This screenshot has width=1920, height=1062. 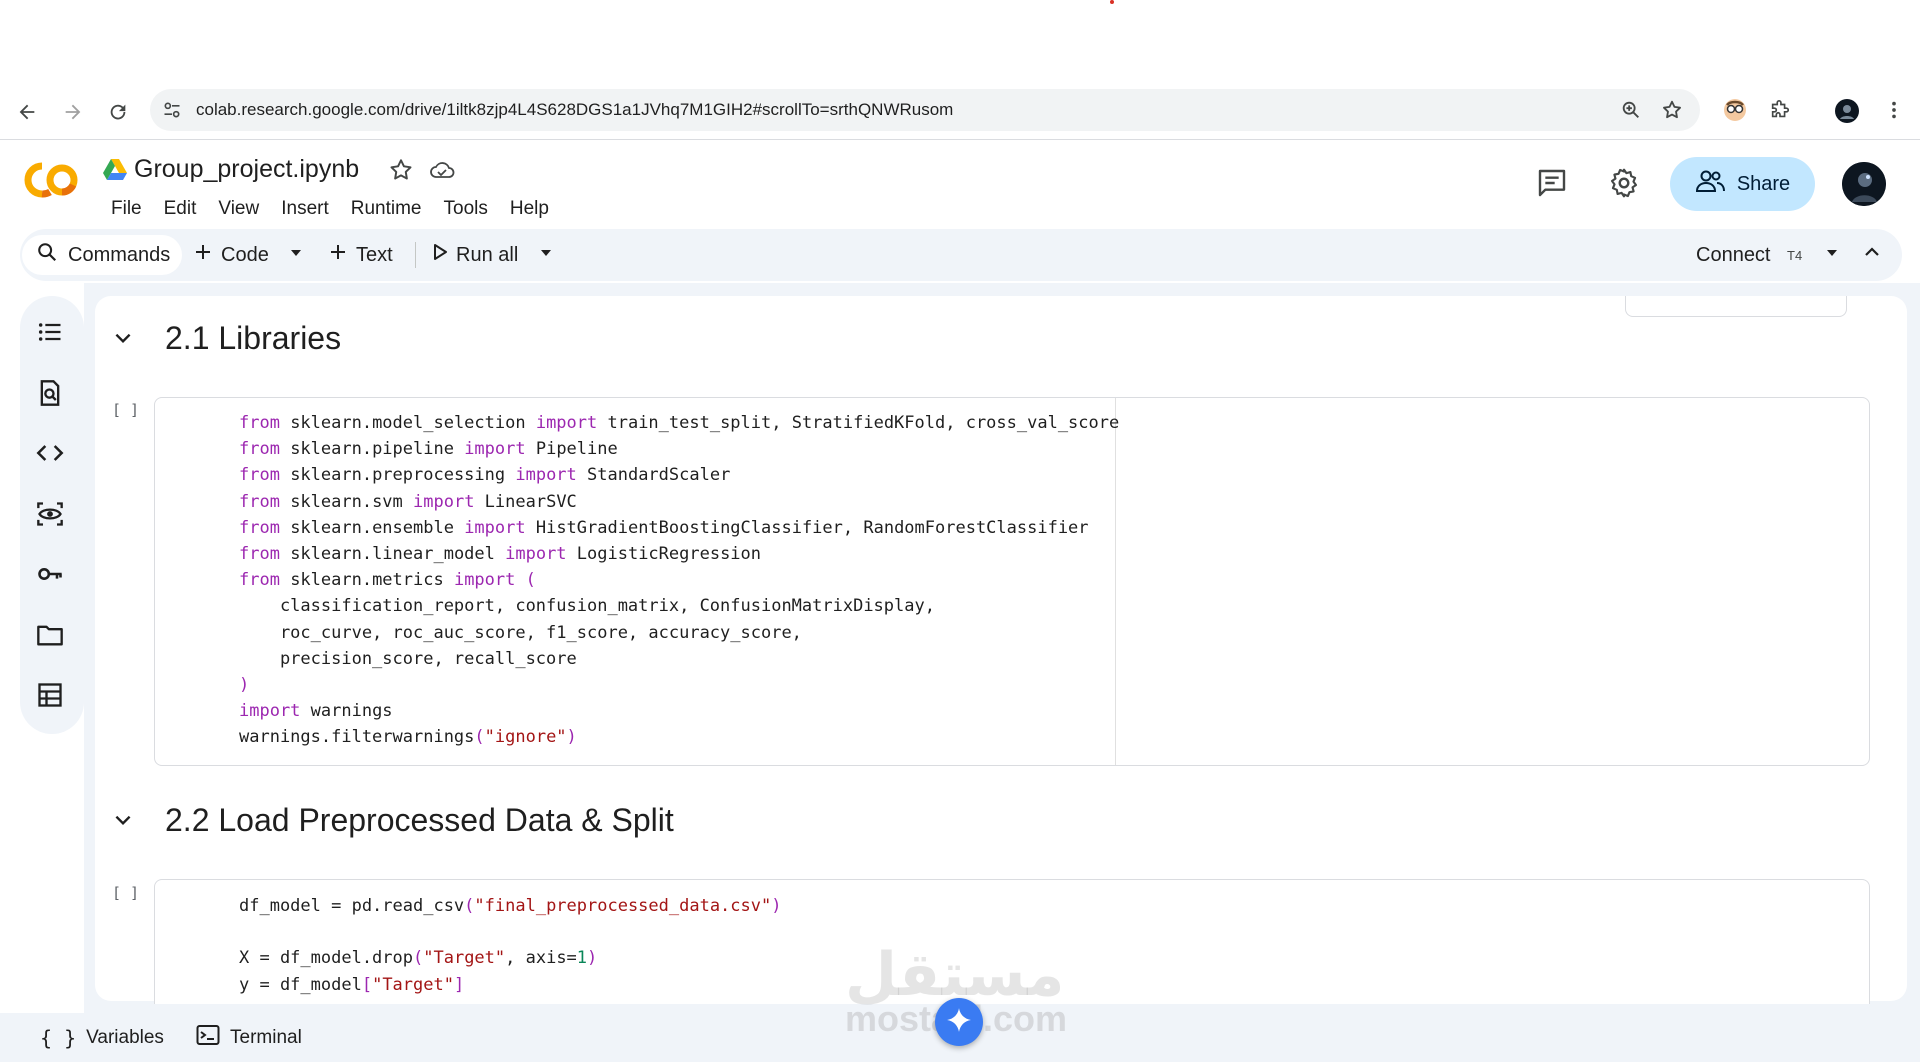 What do you see at coordinates (253, 338) in the screenshot?
I see `section-heading-libraries: 2.1 Libraries` at bounding box center [253, 338].